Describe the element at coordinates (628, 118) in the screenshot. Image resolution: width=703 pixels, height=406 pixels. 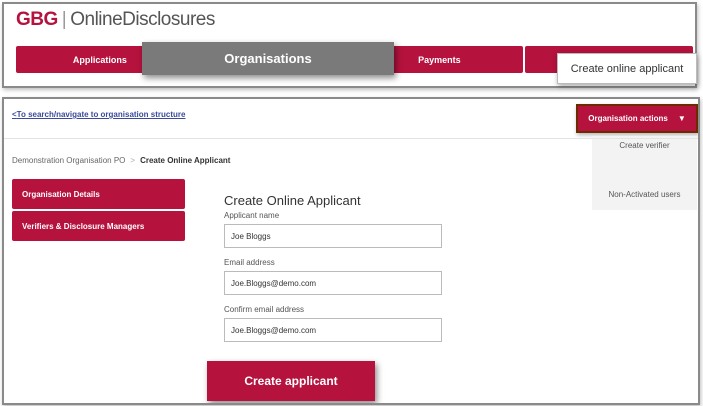
I see `organisation-actions-label: Organisation actions` at that location.